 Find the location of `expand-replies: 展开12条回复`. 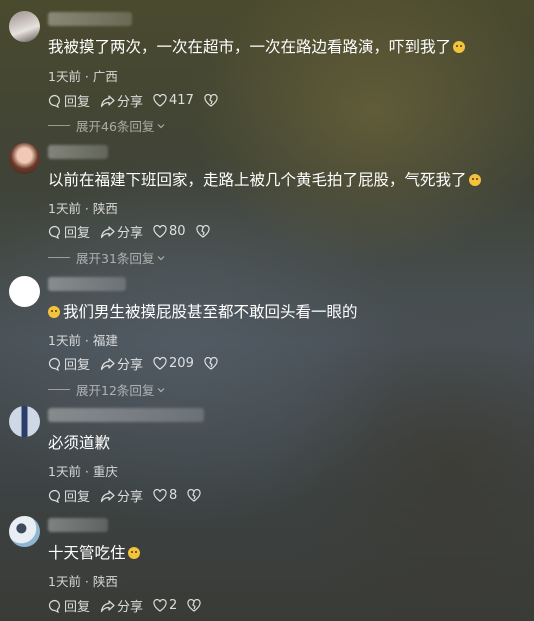

expand-replies: 展开12条回复 is located at coordinates (107, 389).